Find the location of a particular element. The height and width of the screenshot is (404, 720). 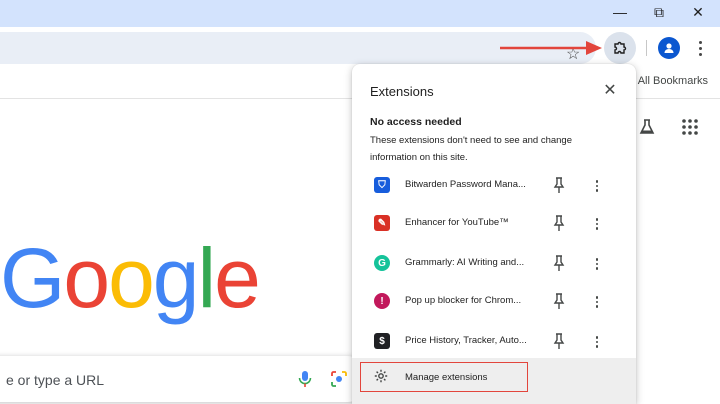

extension-name: Enhancer for YouTube™ is located at coordinates (457, 222).